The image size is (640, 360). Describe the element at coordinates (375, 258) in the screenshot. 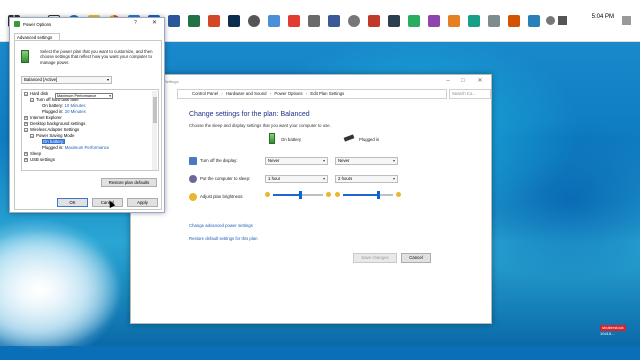

I see `save-changes-button: Save changes` at that location.